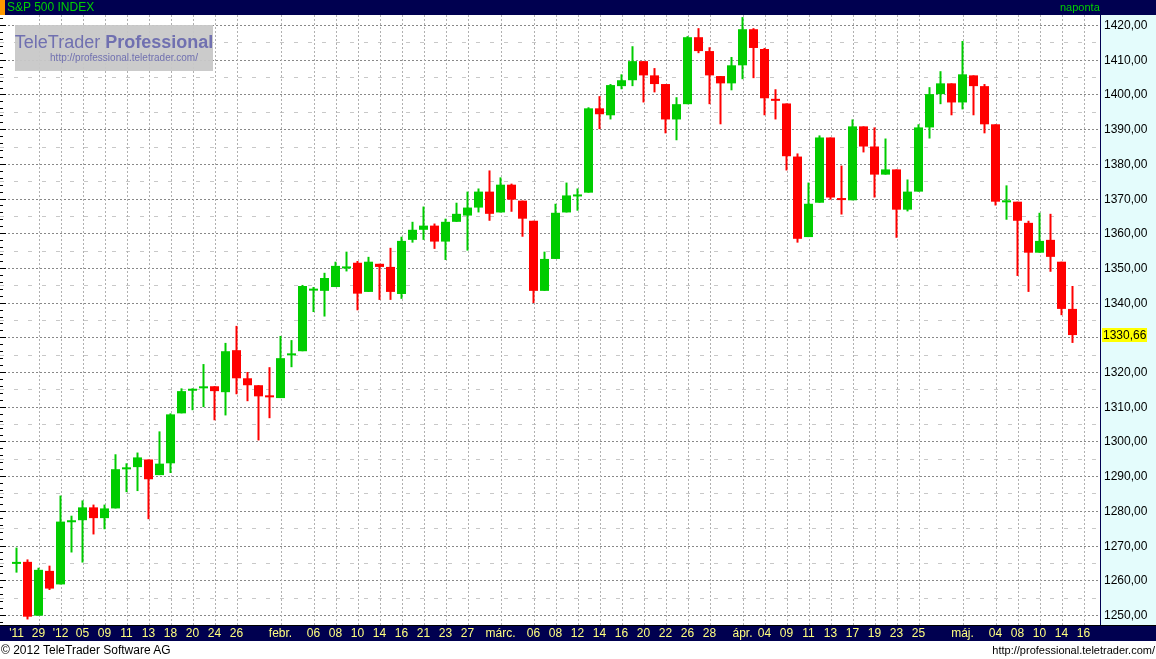 This screenshot has height=659, width=1156. Describe the element at coordinates (170, 633) in the screenshot. I see `date-label: 18` at that location.